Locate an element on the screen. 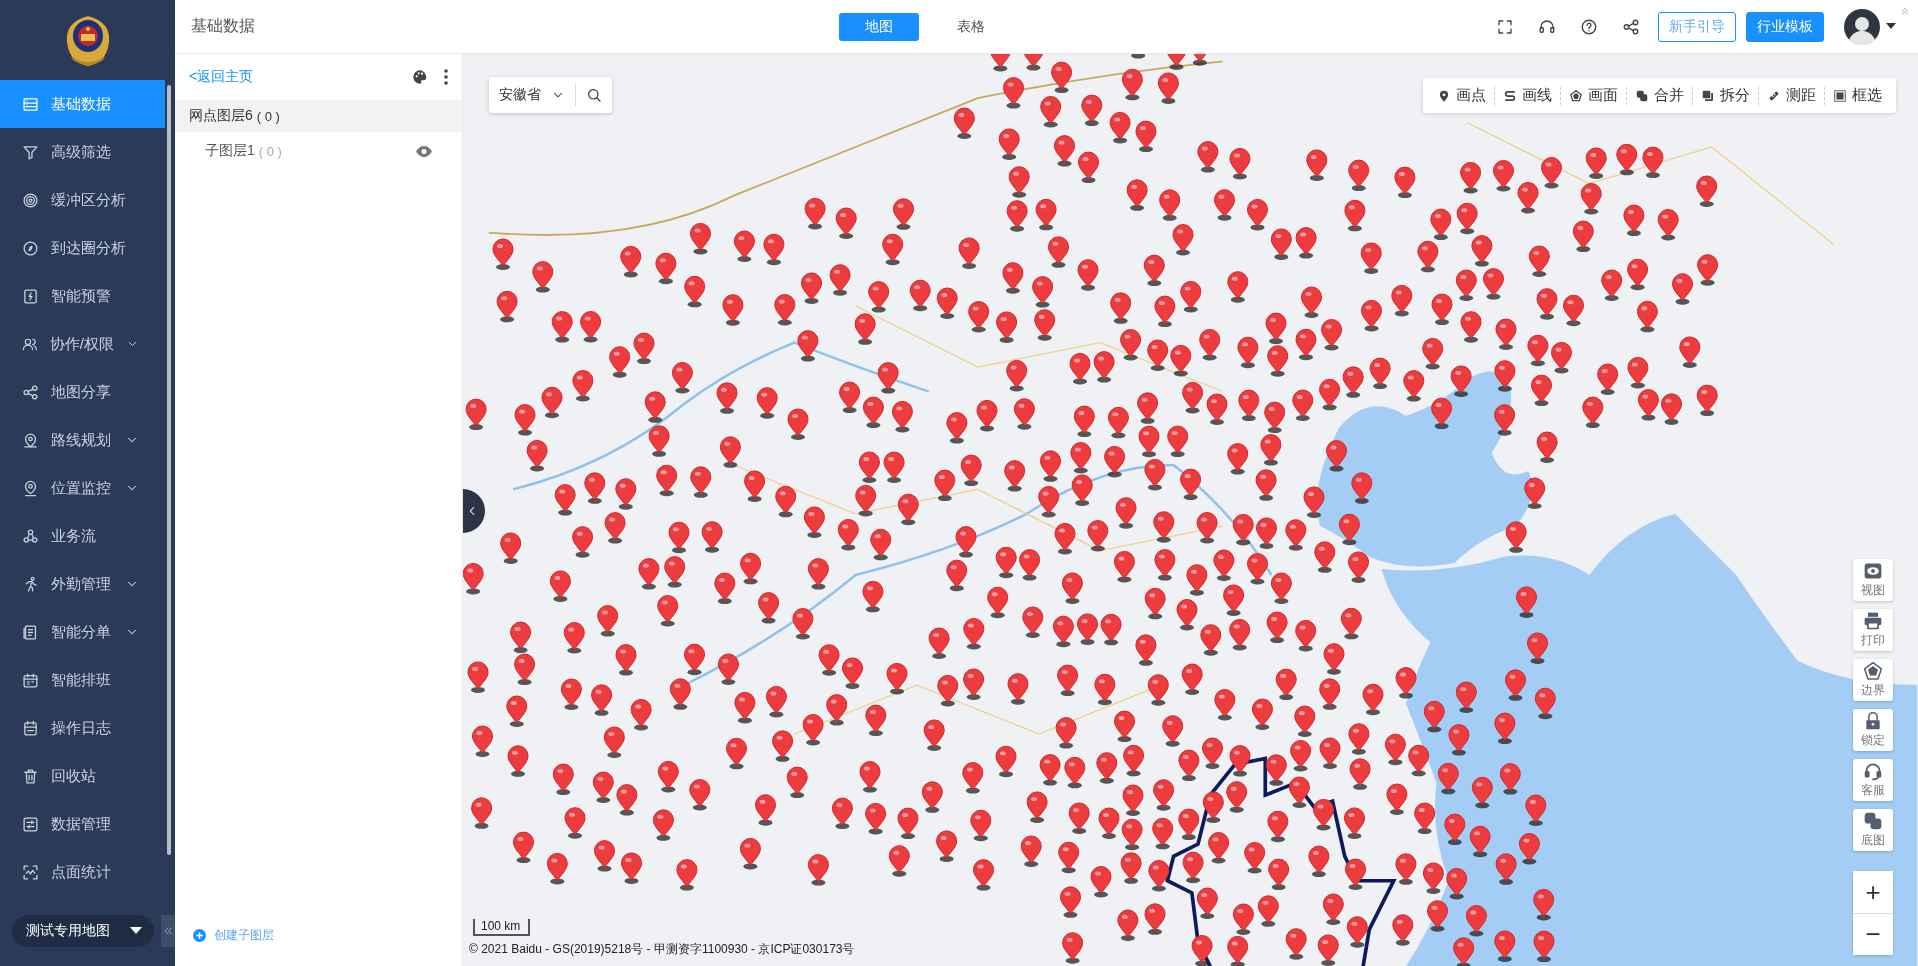  map-copyright: © 2021 Baidu - GS(2019)5218号 - 甲测资字1100930 - 京ICP证030173号 is located at coordinates (662, 949).